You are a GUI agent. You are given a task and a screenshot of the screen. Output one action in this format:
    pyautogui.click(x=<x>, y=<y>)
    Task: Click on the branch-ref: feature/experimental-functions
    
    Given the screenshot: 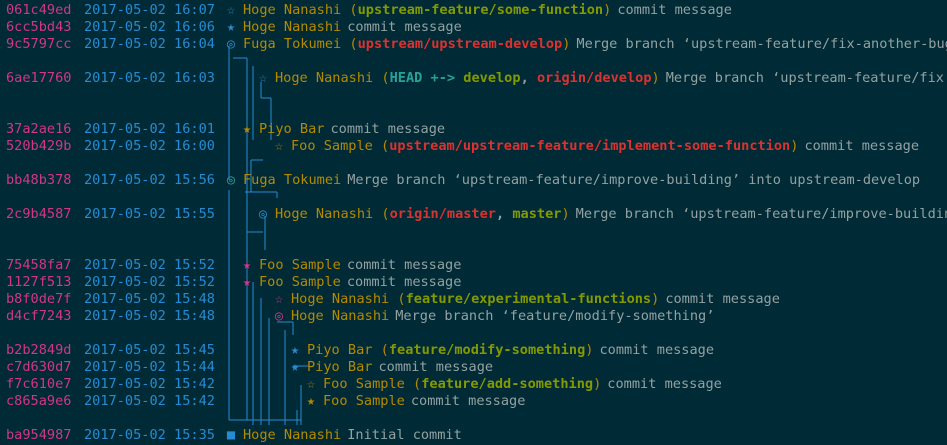 What is the action you would take?
    pyautogui.click(x=529, y=299)
    